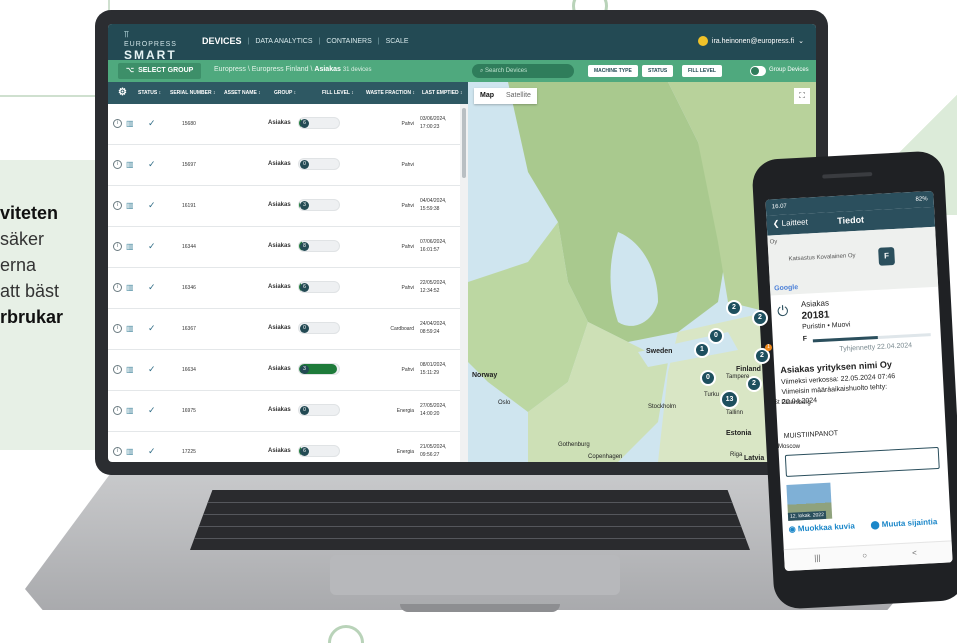 The width and height of the screenshot is (957, 643). Describe the element at coordinates (903, 523) in the screenshot. I see `change-location-button: ⬤ Muuta sijaintia` at that location.